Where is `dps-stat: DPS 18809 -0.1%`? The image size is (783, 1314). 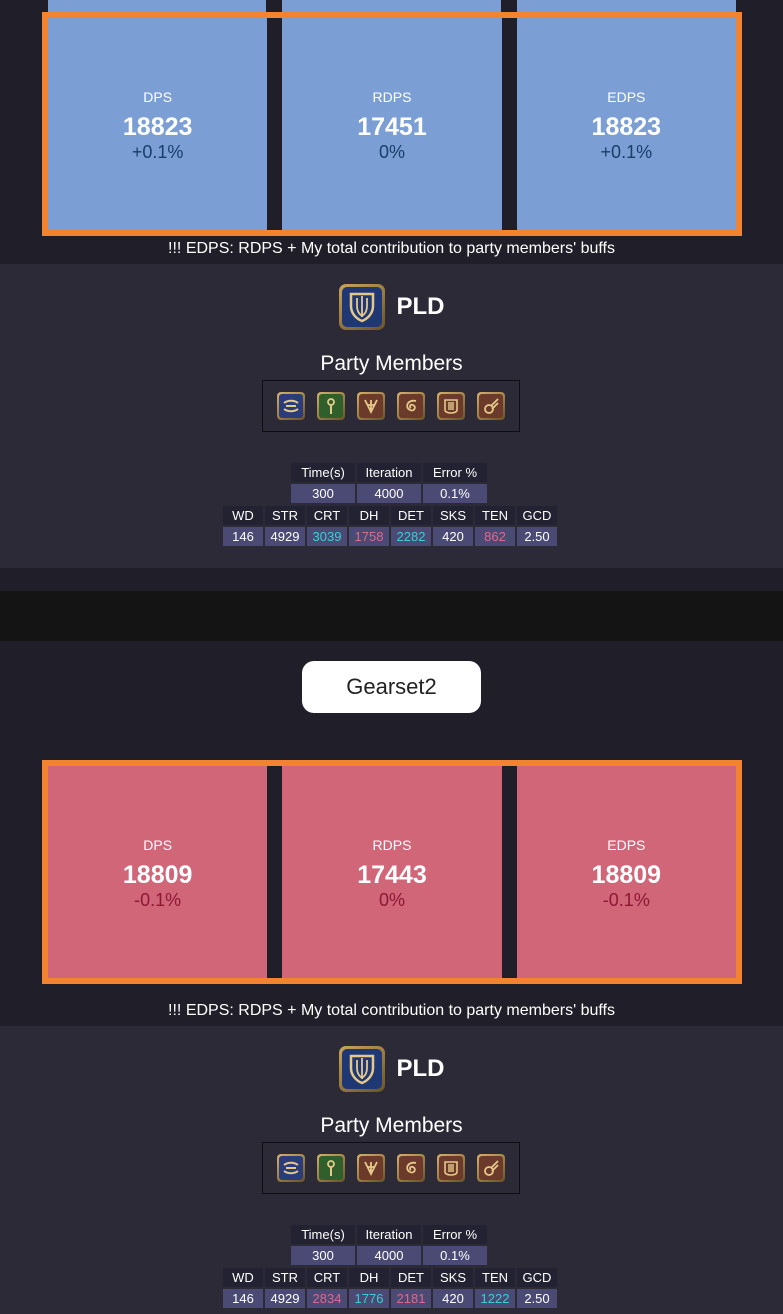
dps-stat: DPS 18809 -0.1% is located at coordinates (157, 872).